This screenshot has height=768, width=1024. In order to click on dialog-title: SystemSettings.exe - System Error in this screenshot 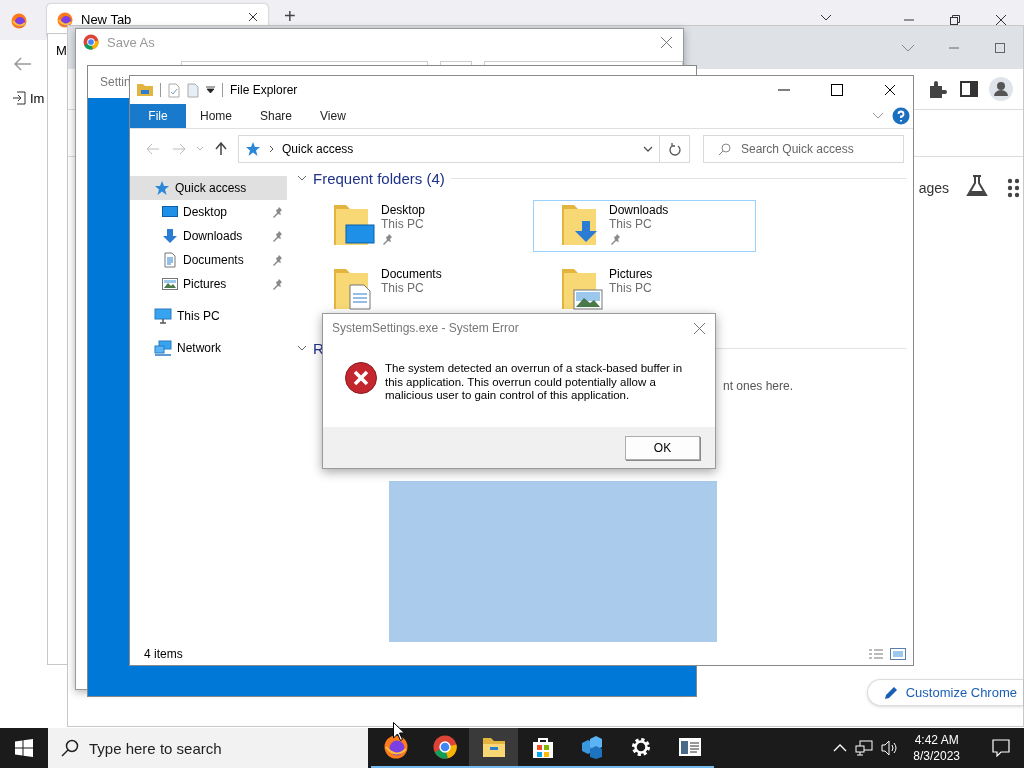, I will do `click(426, 328)`.